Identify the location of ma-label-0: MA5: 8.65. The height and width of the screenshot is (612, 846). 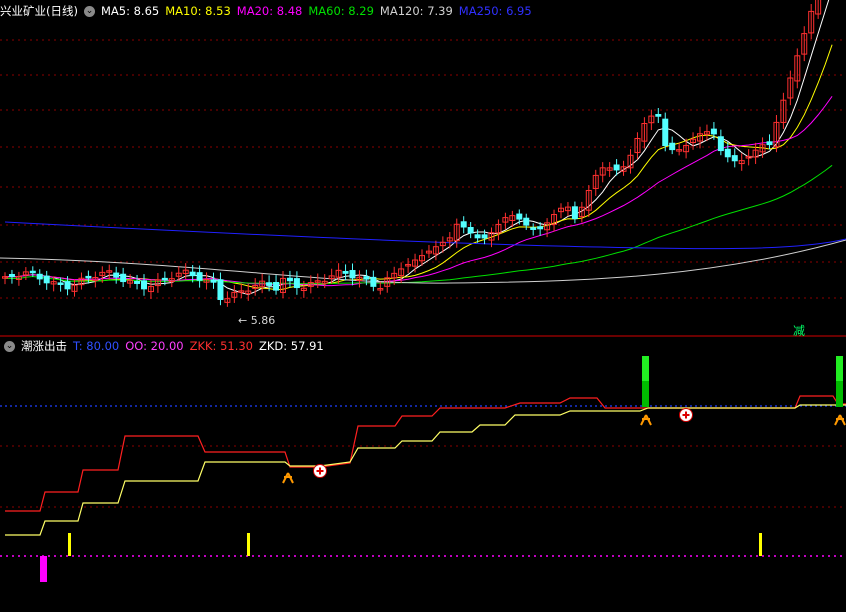
(130, 11).